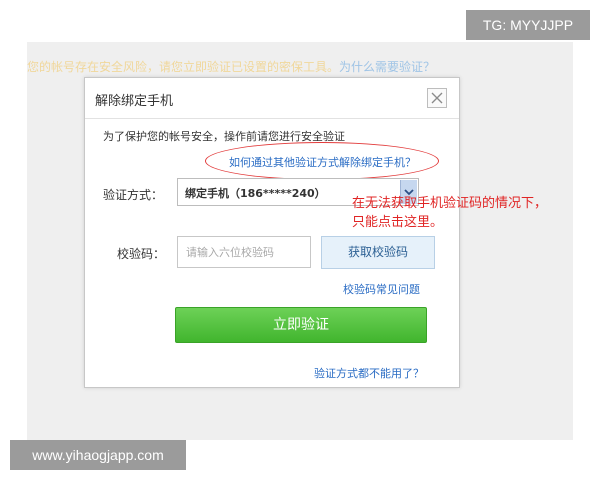  What do you see at coordinates (98, 455) in the screenshot?
I see `watermark-bottom: www.yihaogjapp.com` at bounding box center [98, 455].